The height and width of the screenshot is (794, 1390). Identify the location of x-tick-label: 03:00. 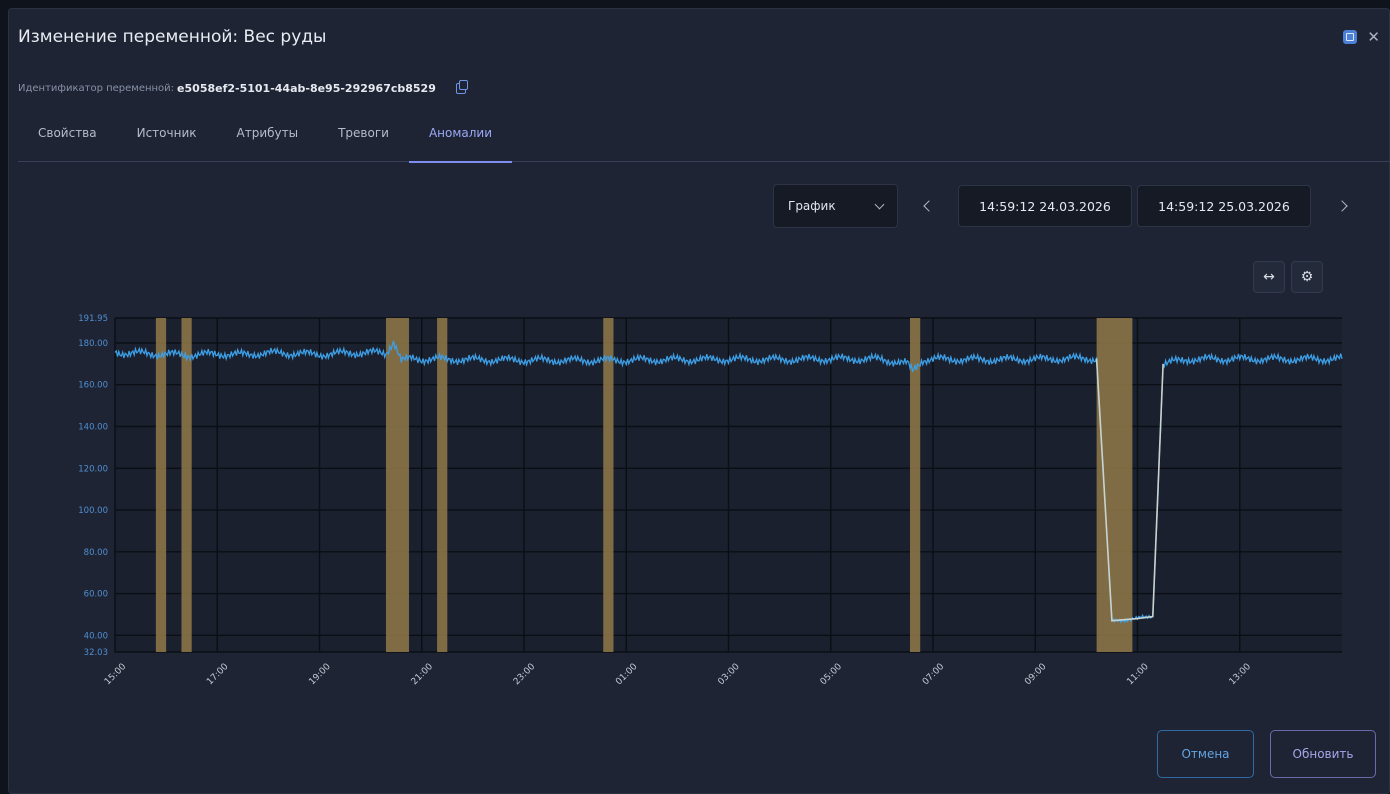
(729, 675).